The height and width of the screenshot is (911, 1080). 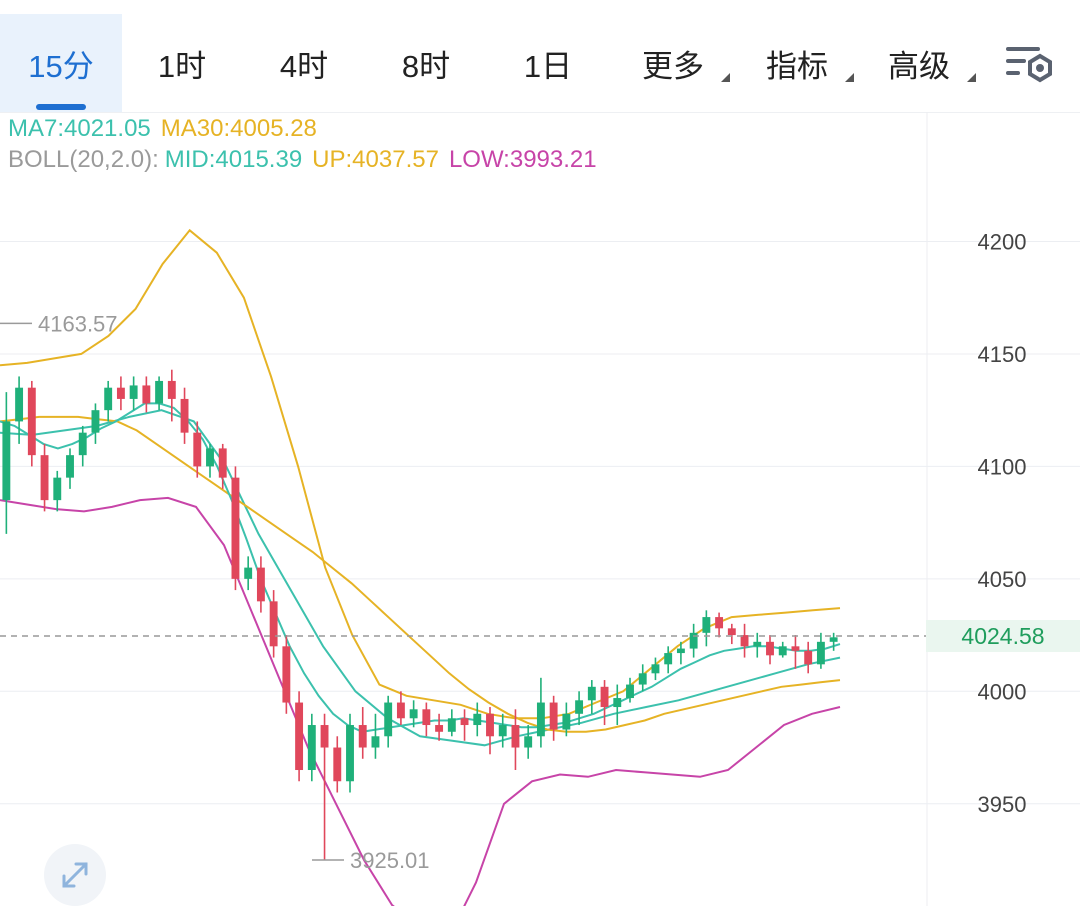 I want to click on y-tick-label: 4150, so click(x=1002, y=354).